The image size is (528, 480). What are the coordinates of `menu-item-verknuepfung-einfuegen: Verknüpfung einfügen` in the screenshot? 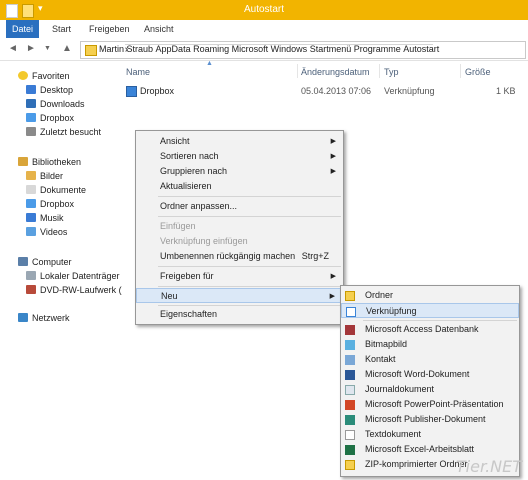 It's located at (239, 241).